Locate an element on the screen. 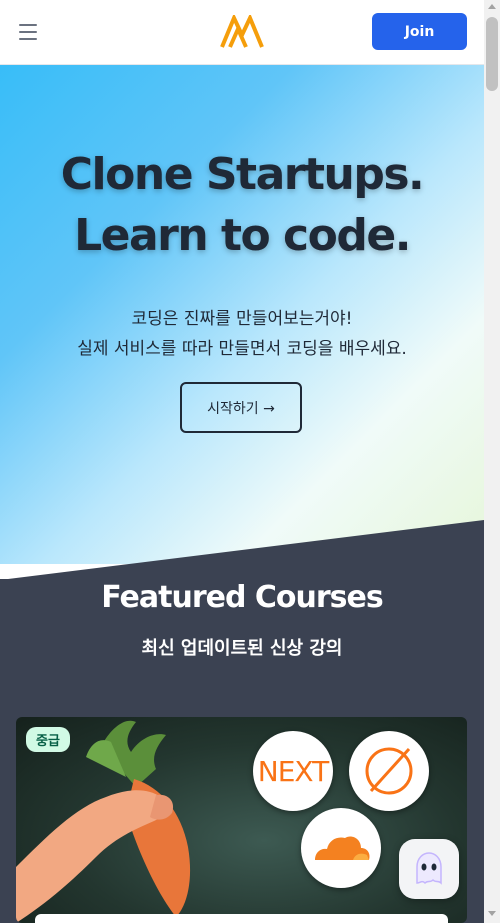 This screenshot has height=923, width=500. hero-subtitle-line-2: 실제 서비스를 따라 만들면서 코딩을 배우세요. is located at coordinates (242, 349).